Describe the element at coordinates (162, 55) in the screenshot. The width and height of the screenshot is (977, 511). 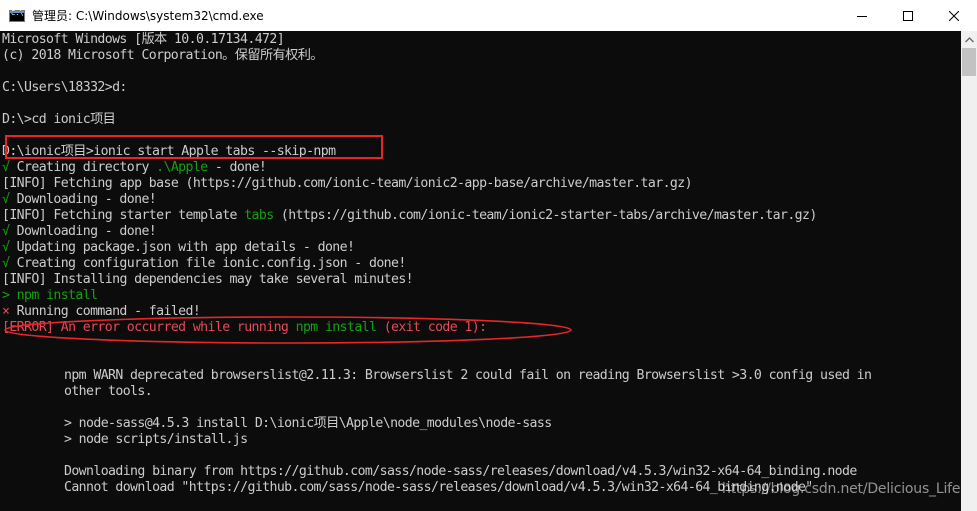
I see `console-line: (c) 2018 Microsoft Corporation。保留所有权利。` at that location.